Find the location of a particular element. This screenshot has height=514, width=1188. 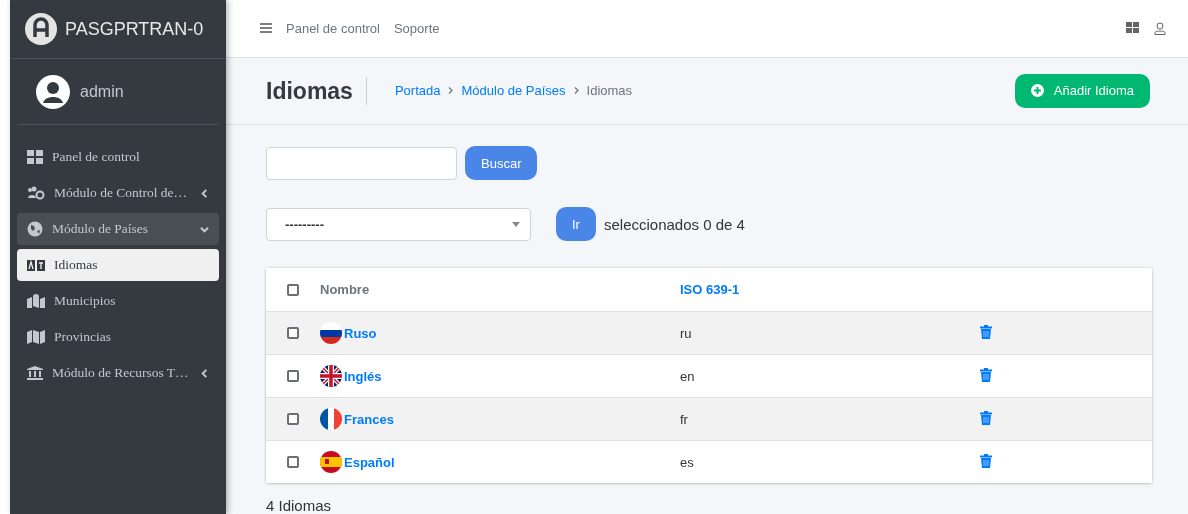

language-link: Ruso is located at coordinates (360, 333).